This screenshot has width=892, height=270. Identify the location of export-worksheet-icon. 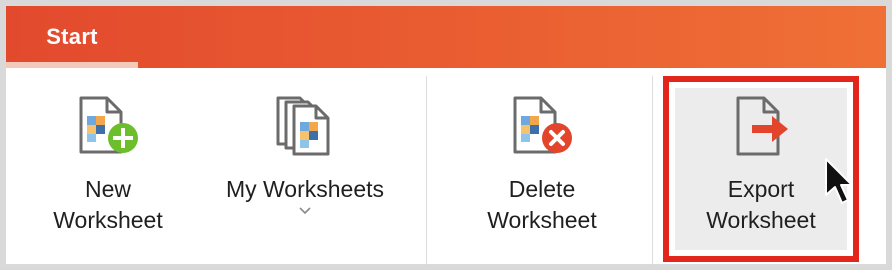
(762, 126).